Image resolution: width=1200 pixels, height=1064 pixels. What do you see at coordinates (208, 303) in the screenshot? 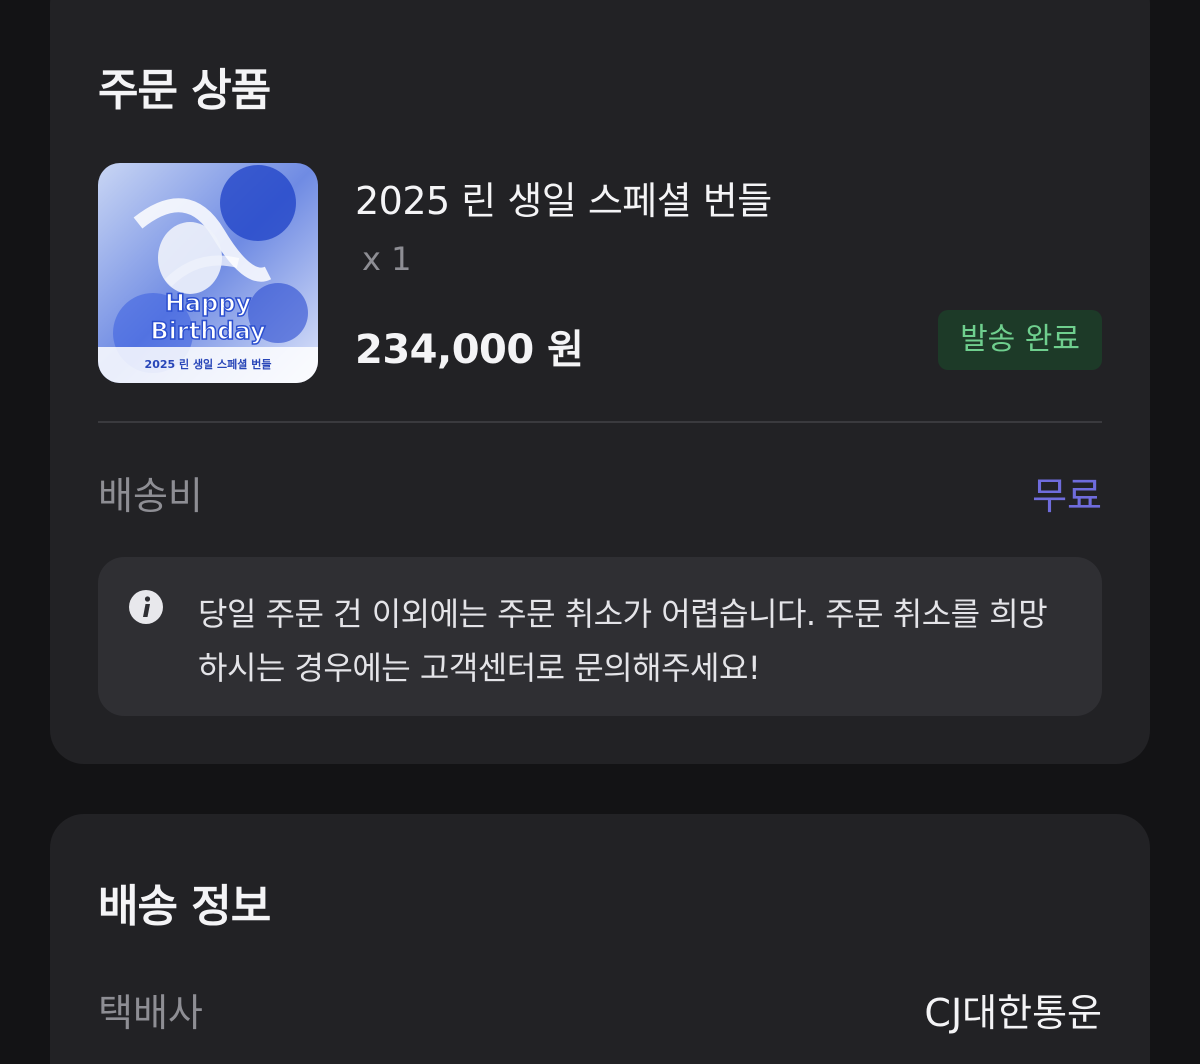
I see `thumbnail-title-line1: Happy` at bounding box center [208, 303].